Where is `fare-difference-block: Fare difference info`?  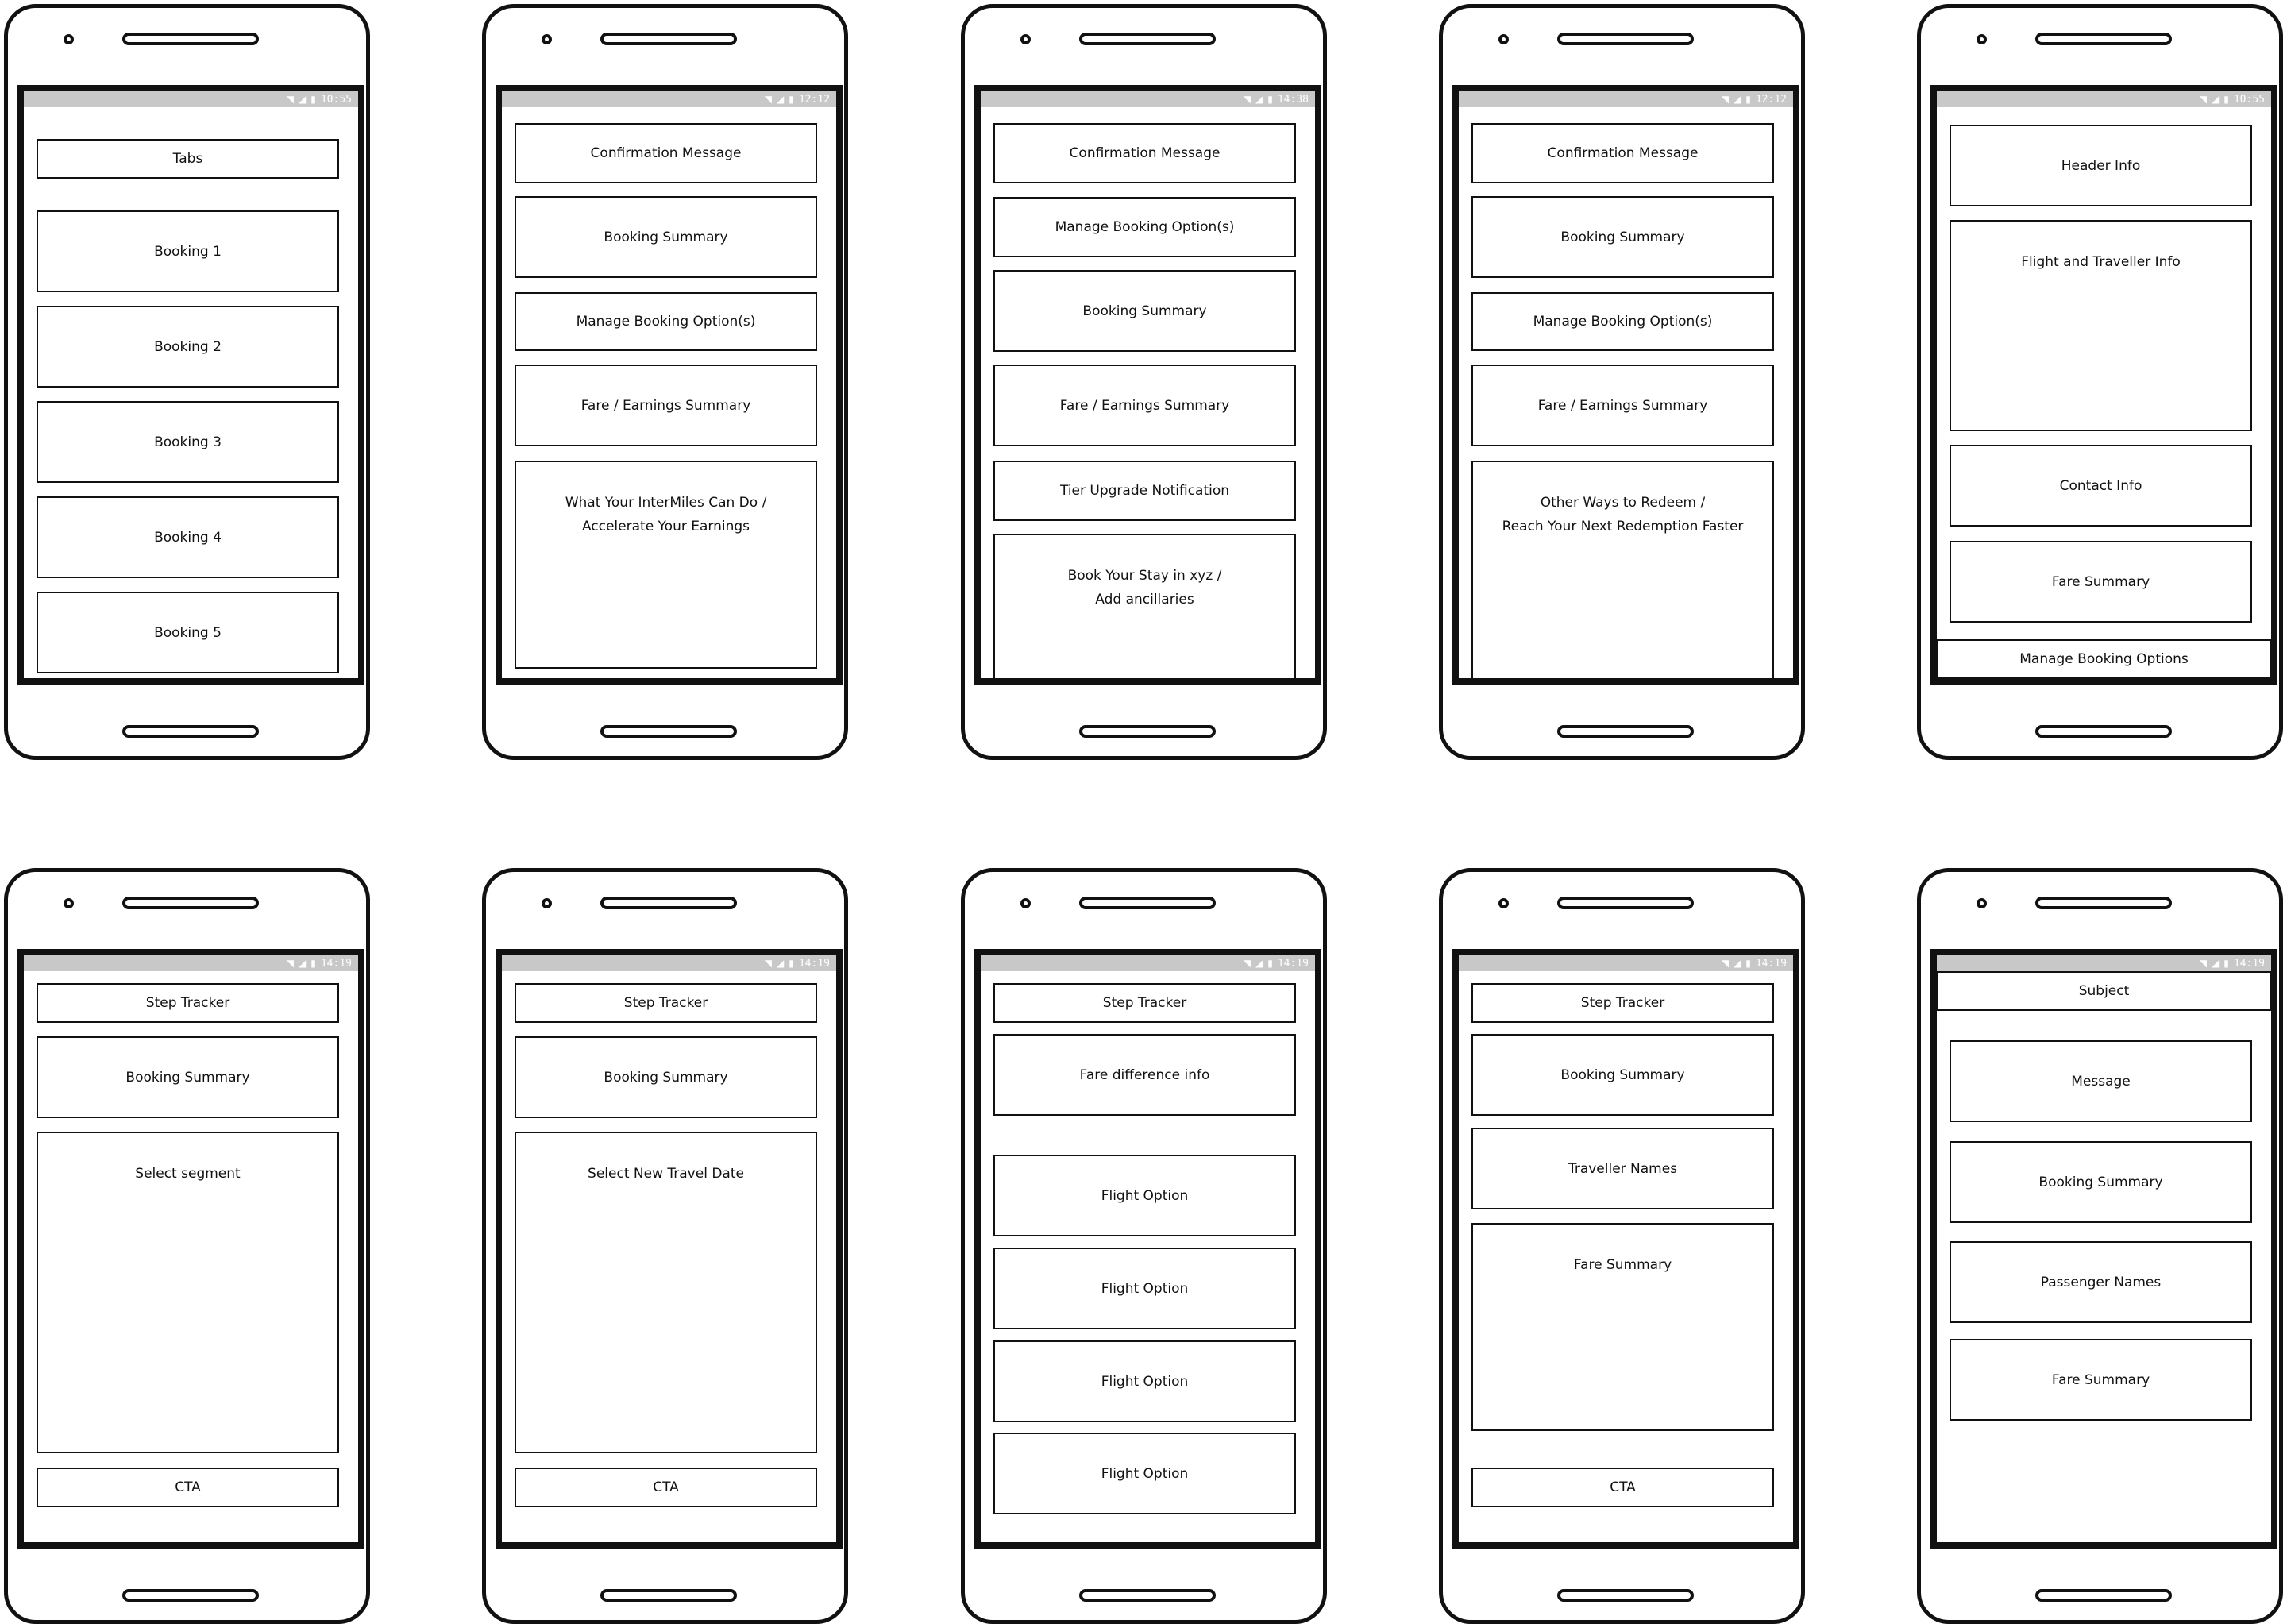
fare-difference-block: Fare difference info is located at coordinates (1144, 1075).